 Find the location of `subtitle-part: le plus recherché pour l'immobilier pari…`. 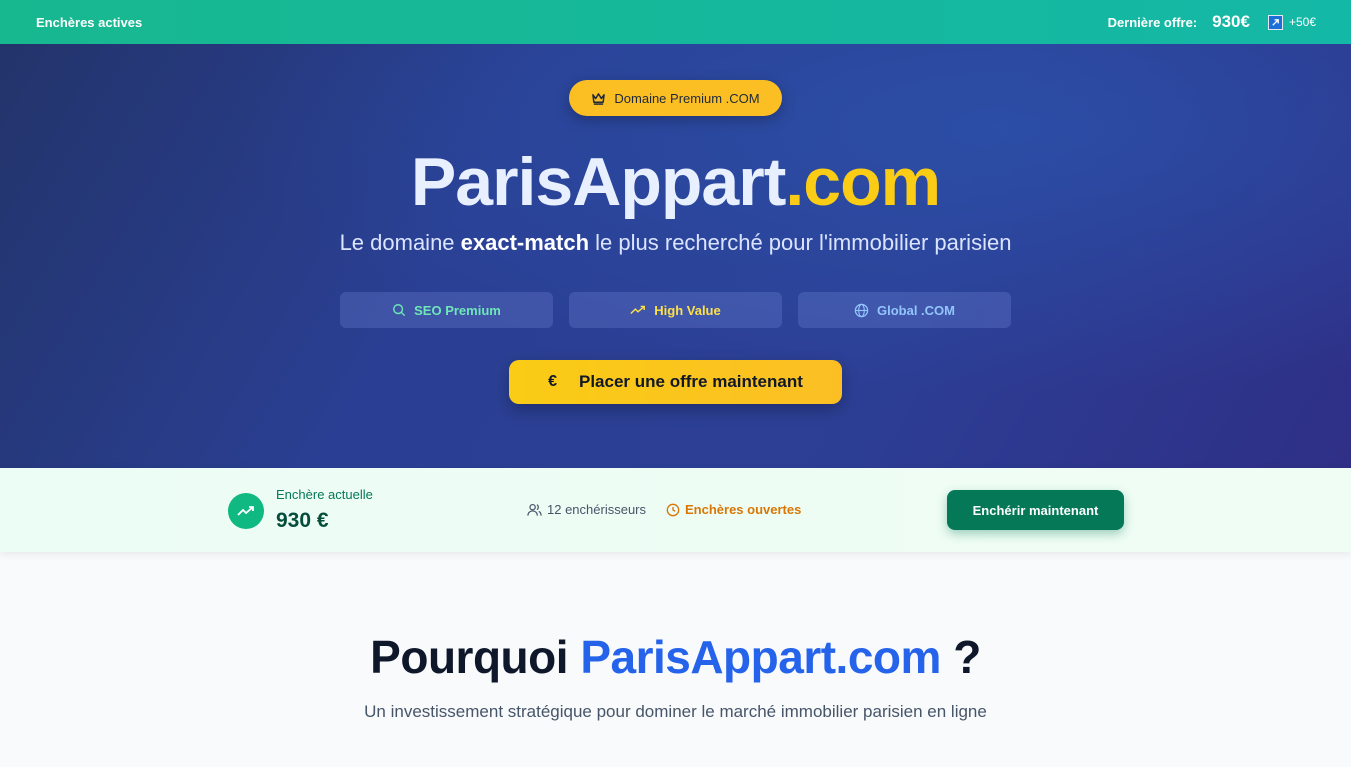

subtitle-part: le plus recherché pour l'immobilier pari… is located at coordinates (800, 242).